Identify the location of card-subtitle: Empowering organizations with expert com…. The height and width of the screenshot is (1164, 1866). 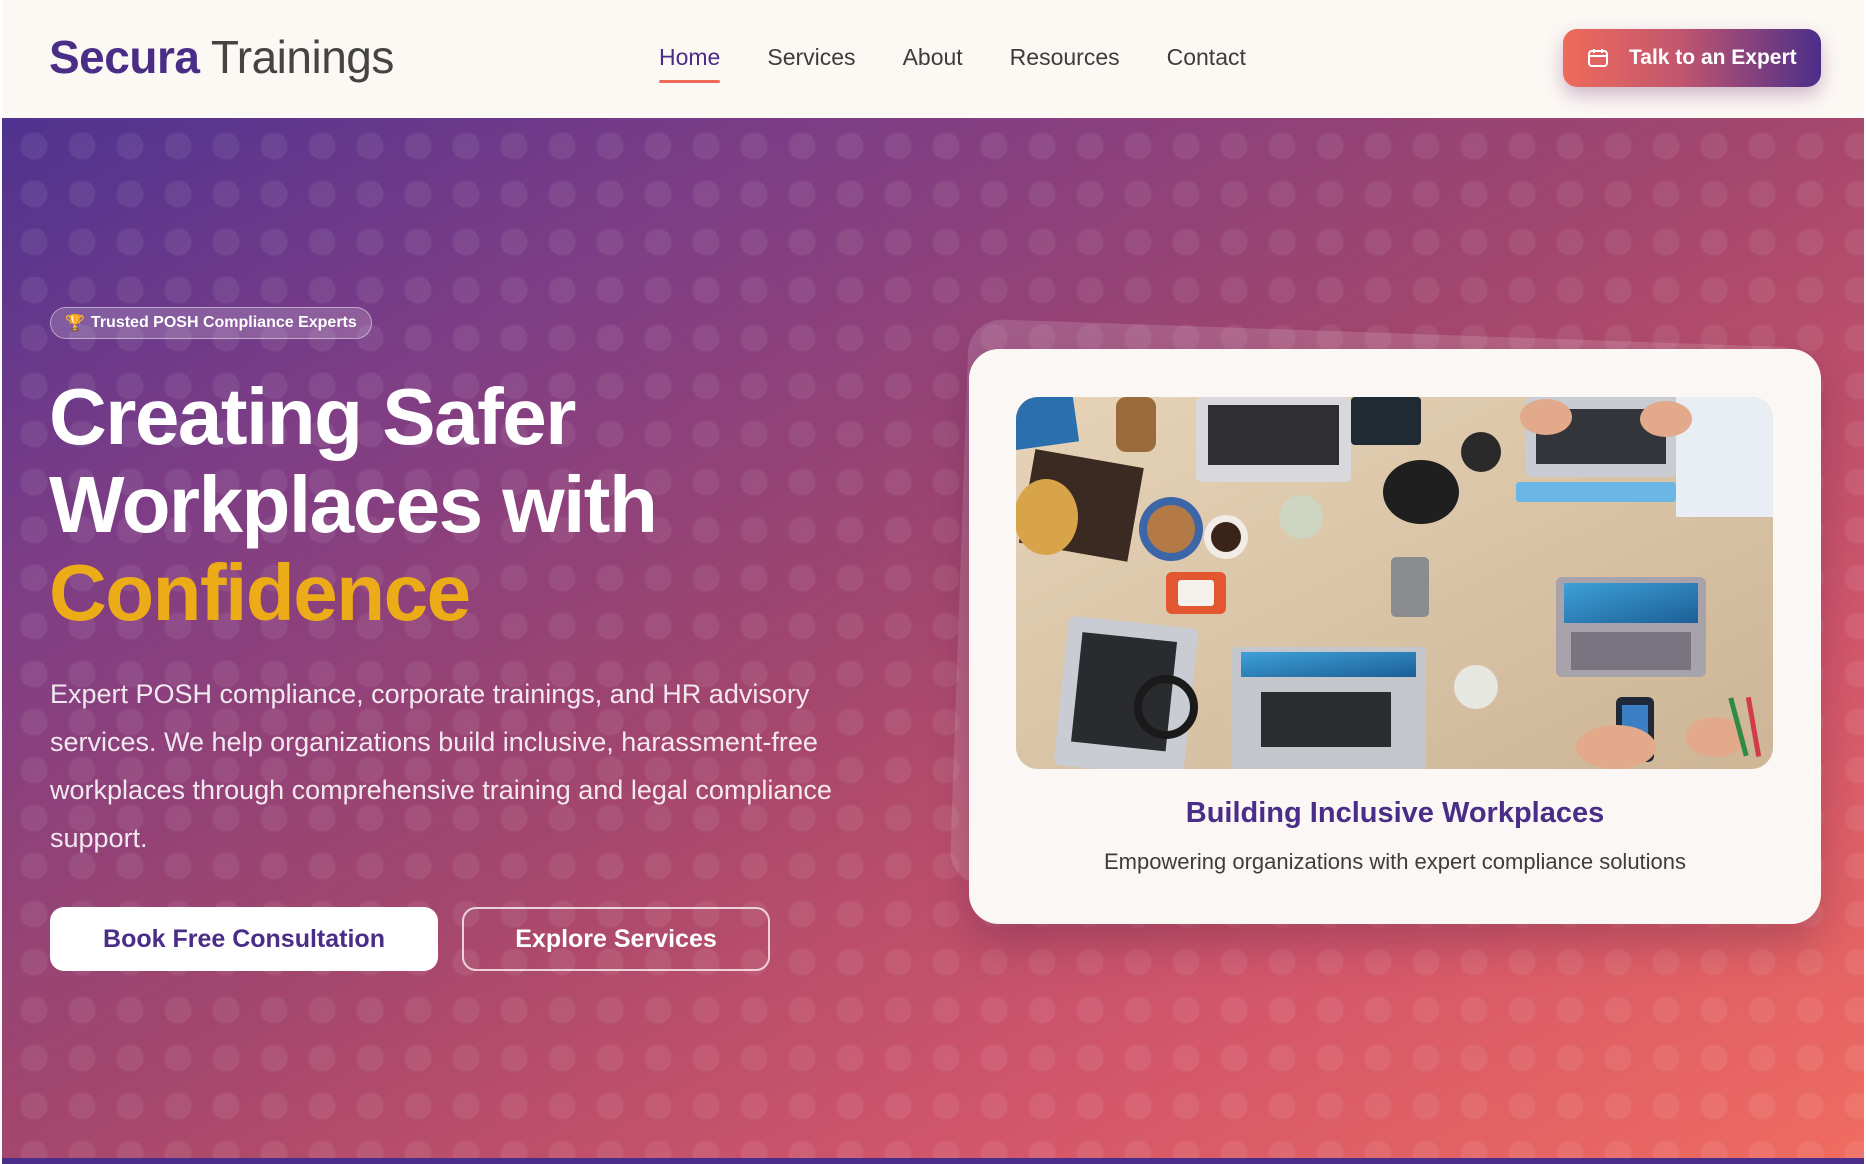
(1395, 861).